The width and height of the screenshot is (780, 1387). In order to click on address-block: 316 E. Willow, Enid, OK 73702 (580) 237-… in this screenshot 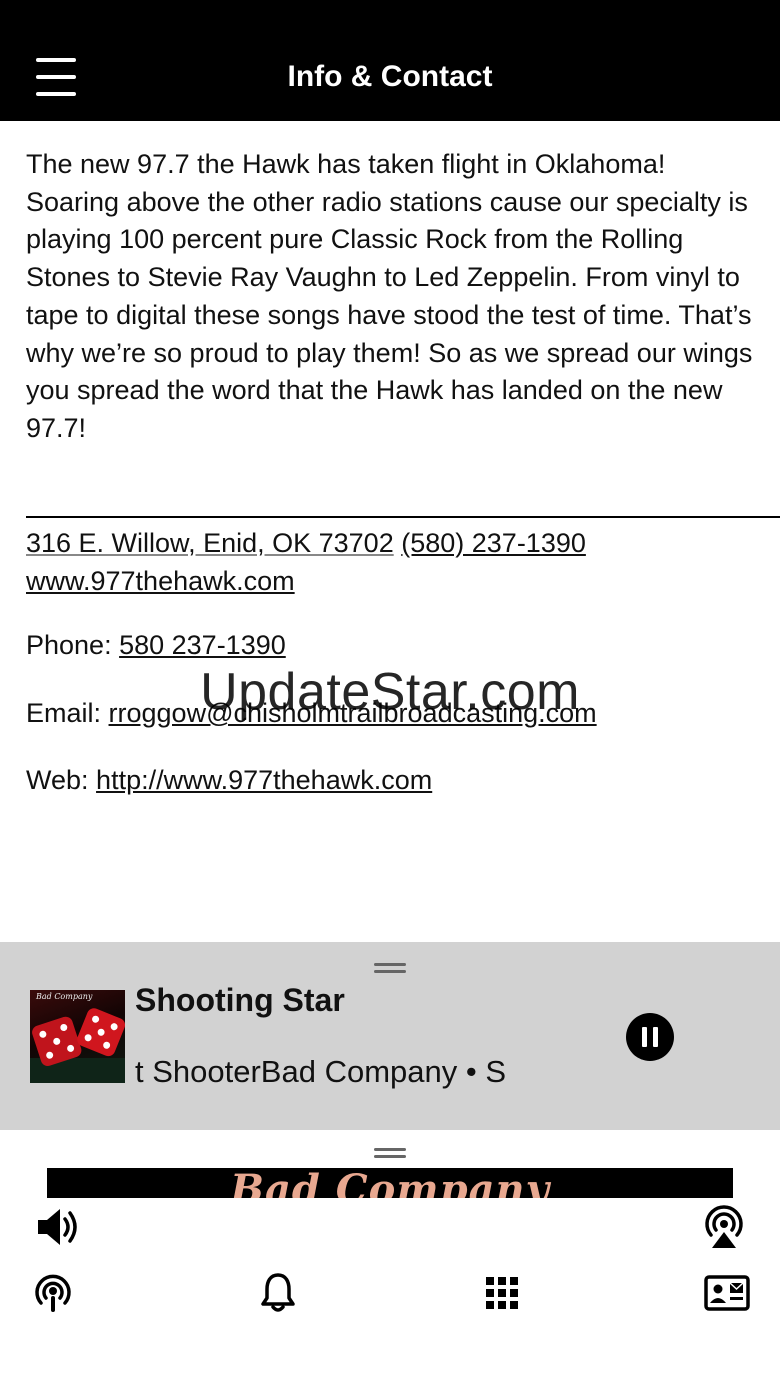, I will do `click(306, 562)`.